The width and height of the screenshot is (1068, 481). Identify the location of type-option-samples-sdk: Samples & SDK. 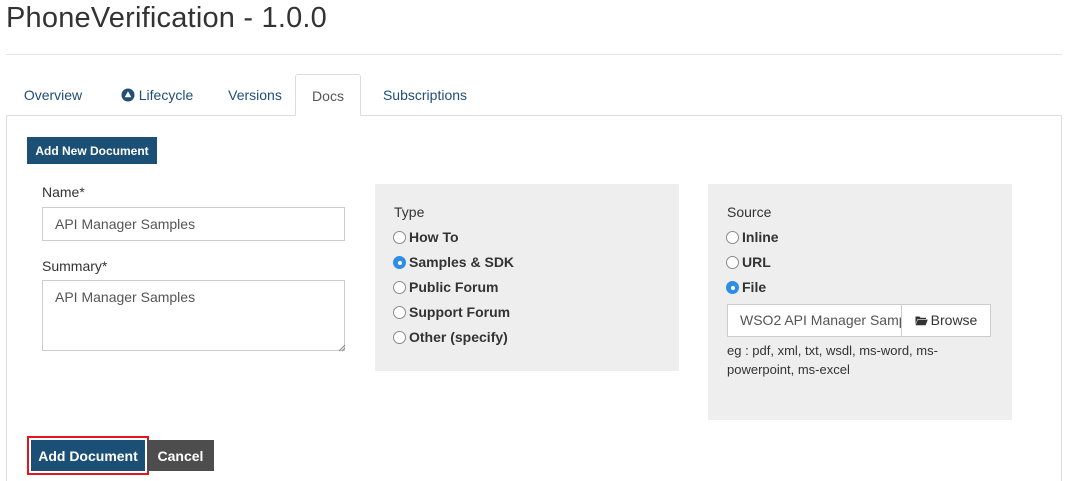
(453, 262).